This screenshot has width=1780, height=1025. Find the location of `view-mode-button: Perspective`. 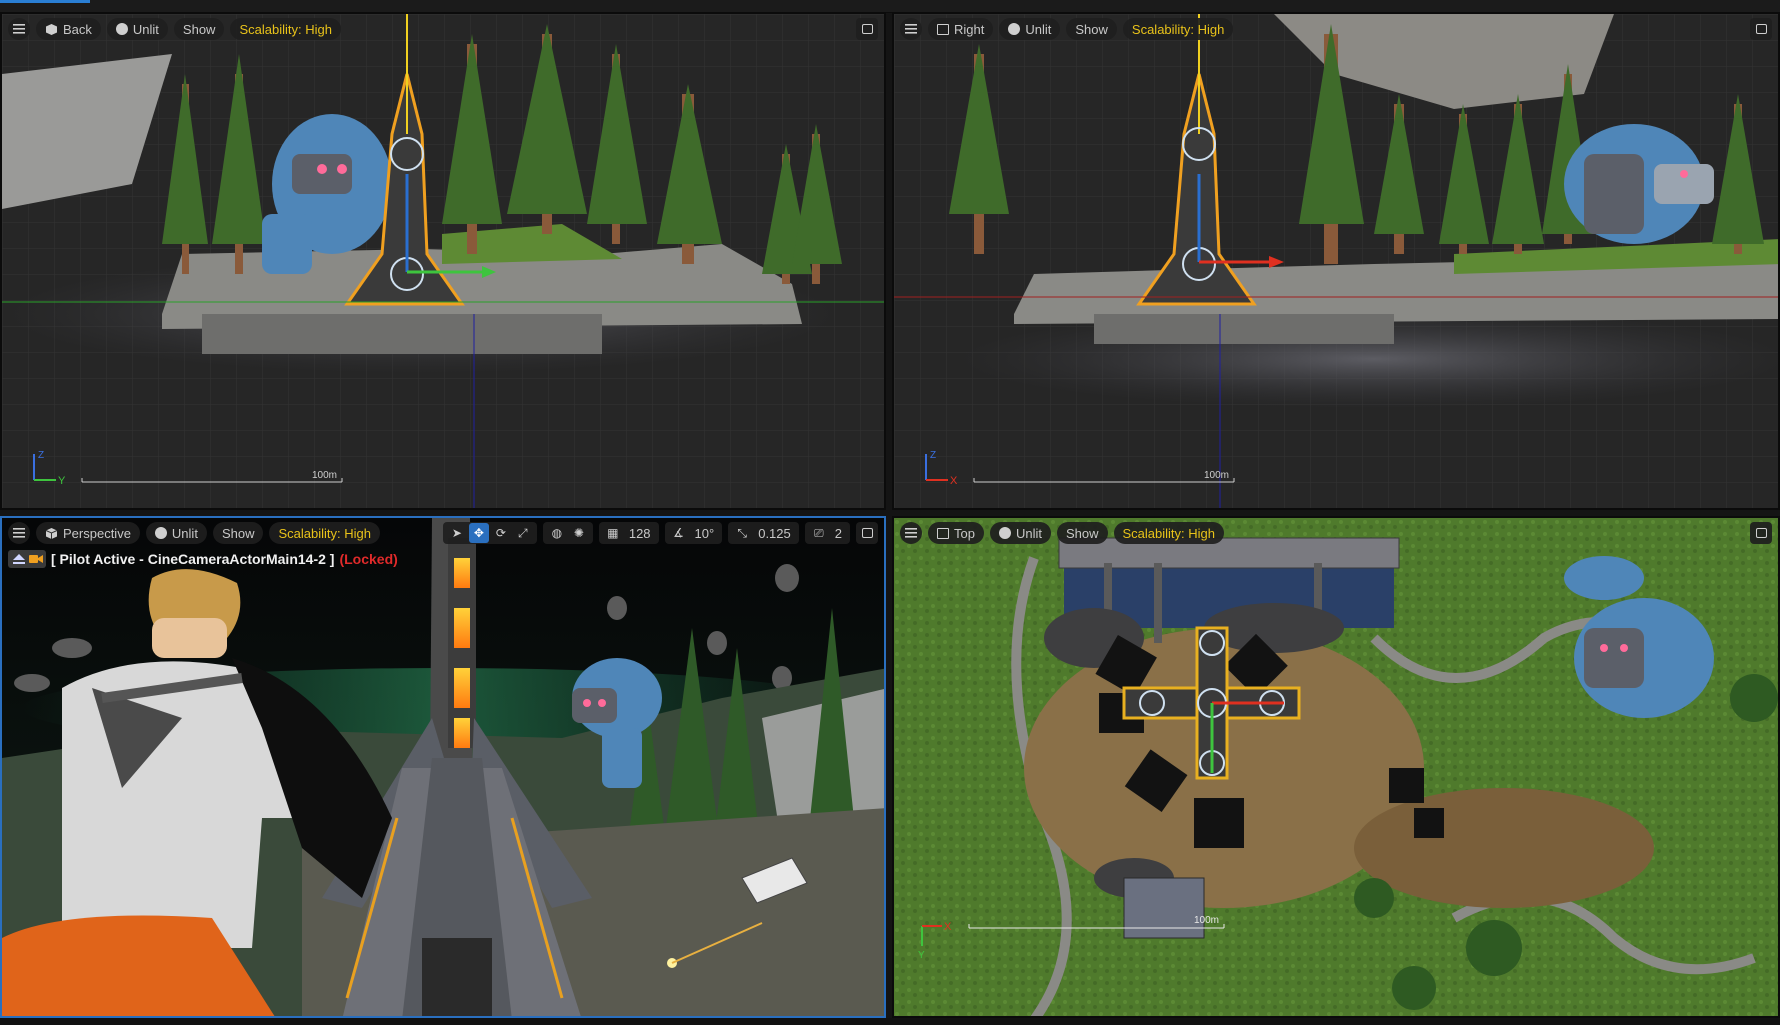

view-mode-button: Perspective is located at coordinates (88, 533).